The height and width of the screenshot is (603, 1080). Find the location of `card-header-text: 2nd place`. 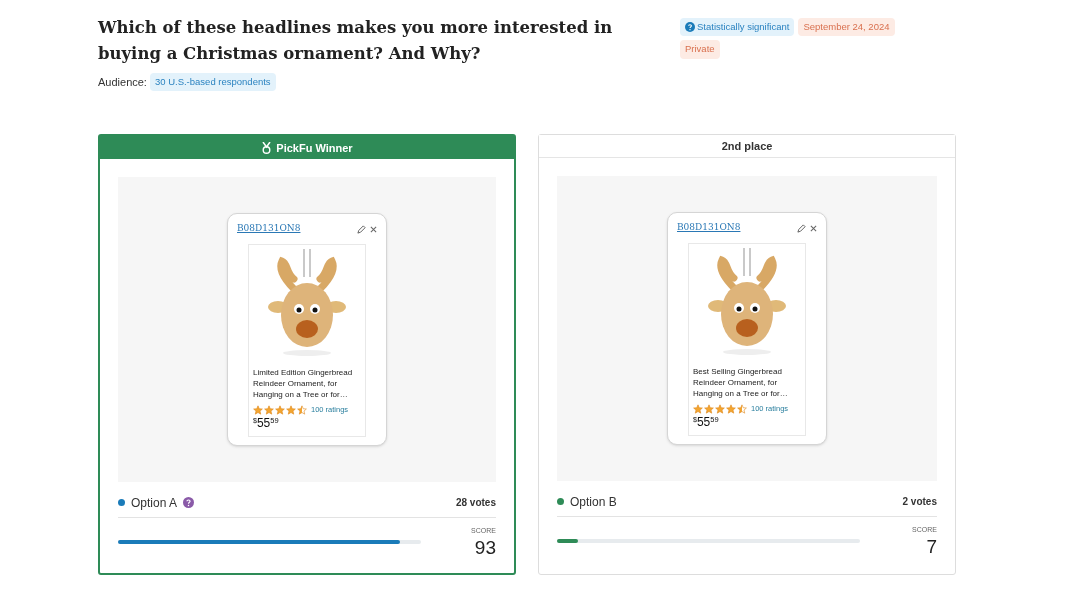

card-header-text: 2nd place is located at coordinates (747, 146).